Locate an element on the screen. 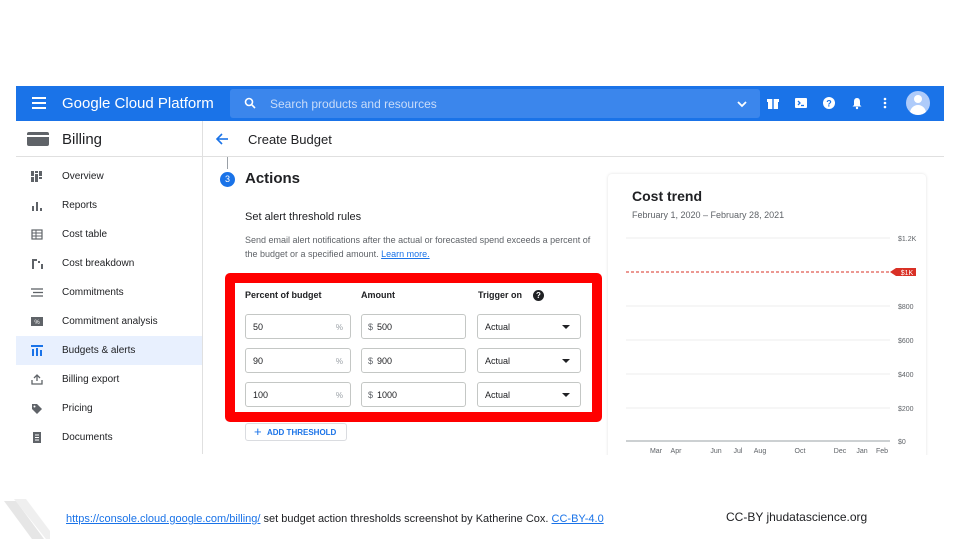 This screenshot has height=540, width=960. sidebar-item-label: Commitment analysis is located at coordinates (110, 321).